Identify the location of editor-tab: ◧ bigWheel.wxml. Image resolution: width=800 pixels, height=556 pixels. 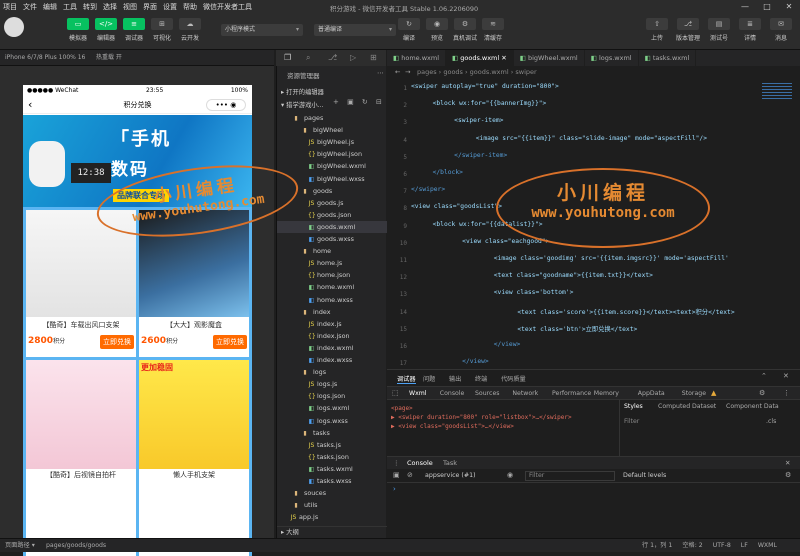
(549, 58).